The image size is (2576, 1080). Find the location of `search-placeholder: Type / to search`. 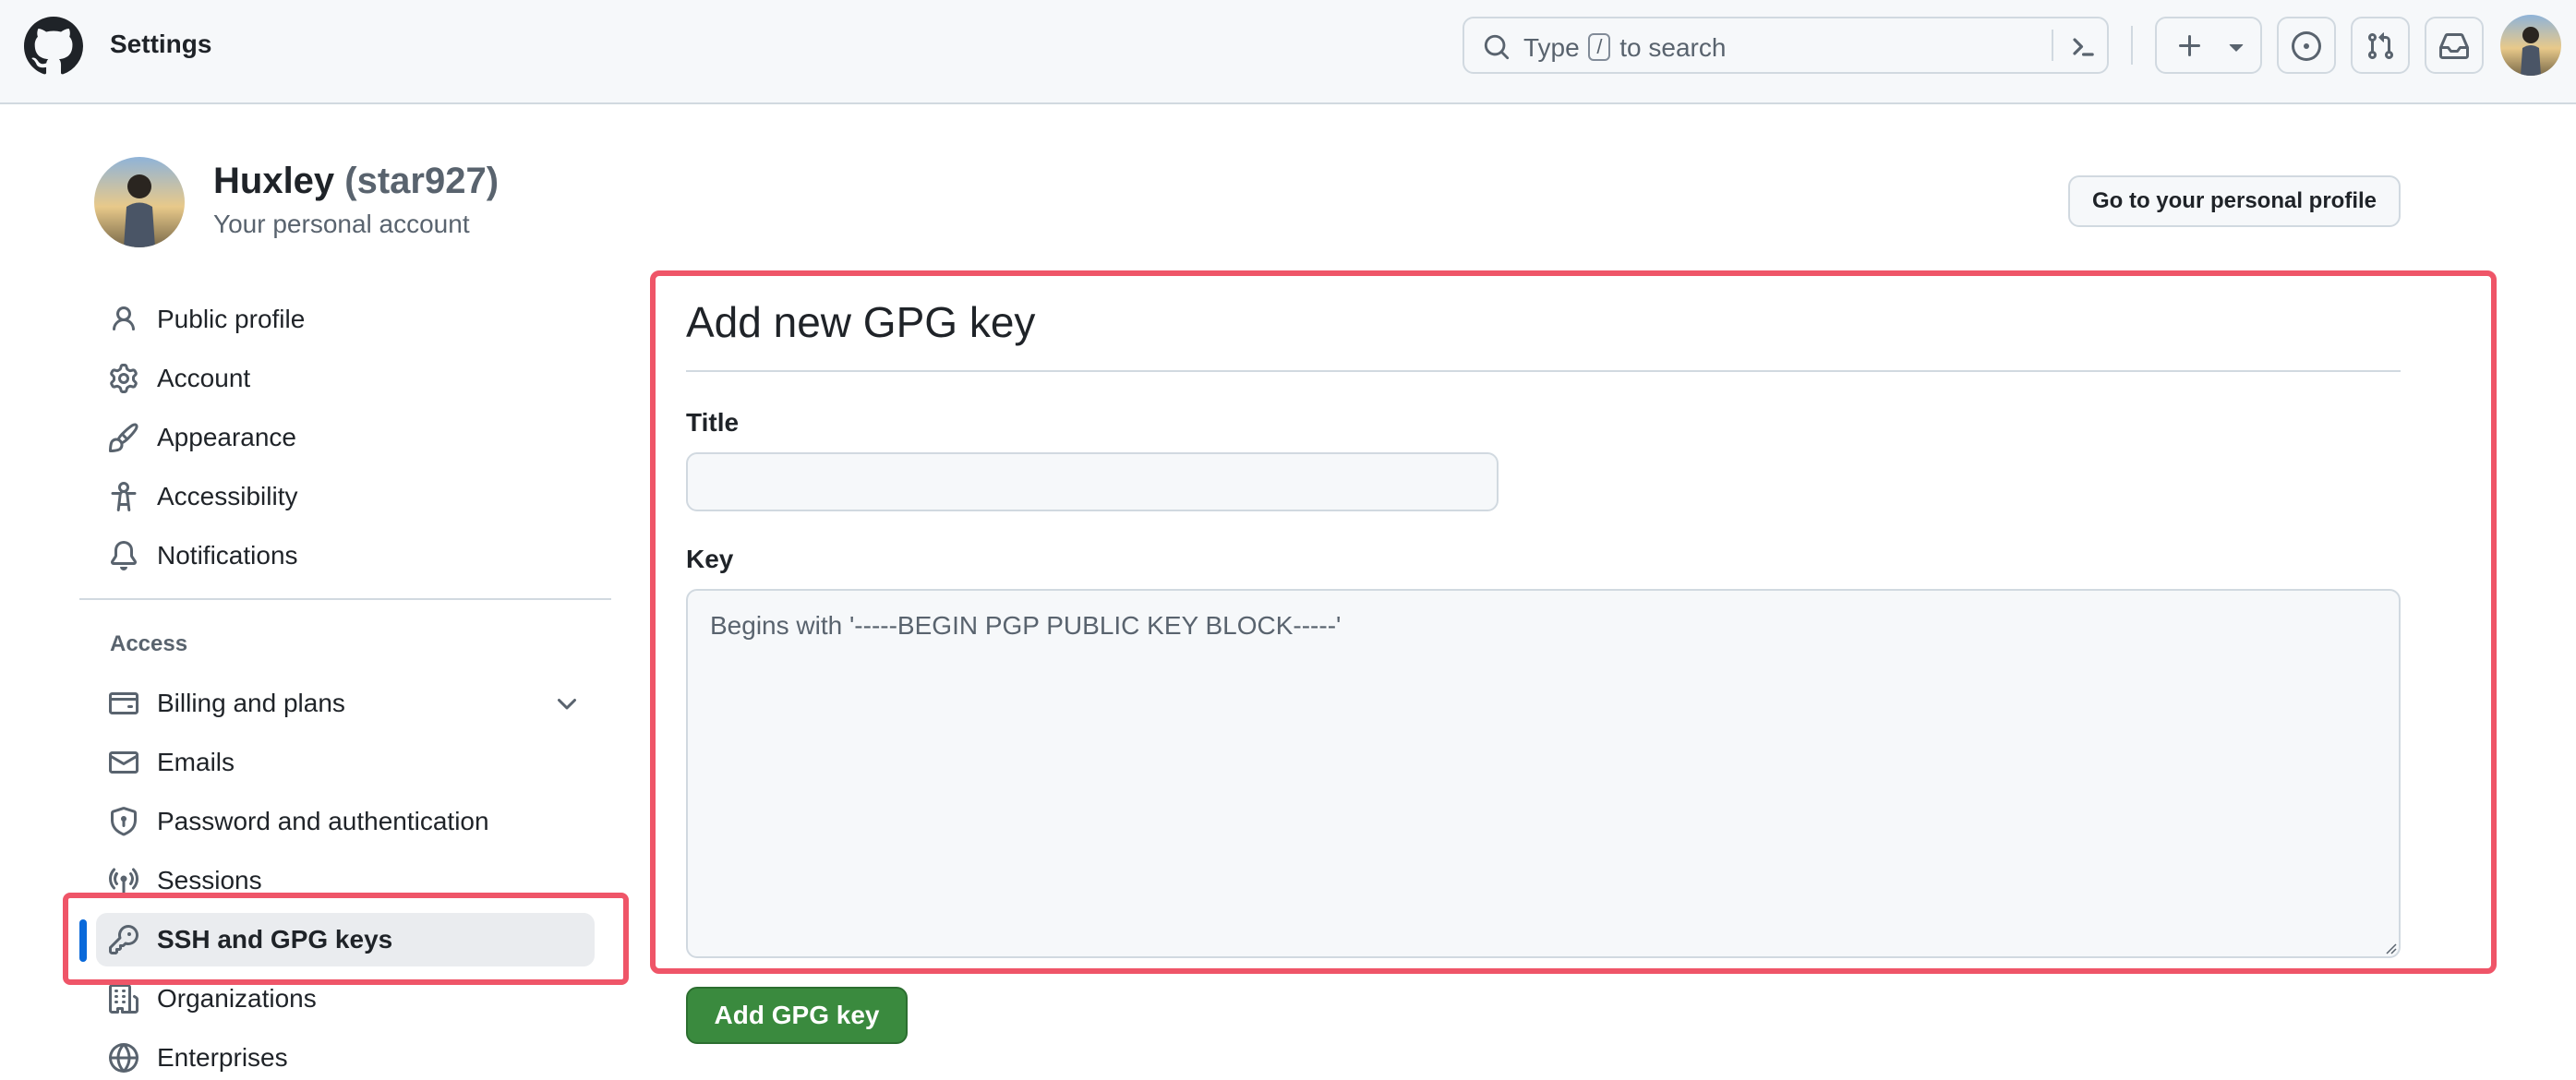

search-placeholder: Type / to search is located at coordinates (1624, 48).